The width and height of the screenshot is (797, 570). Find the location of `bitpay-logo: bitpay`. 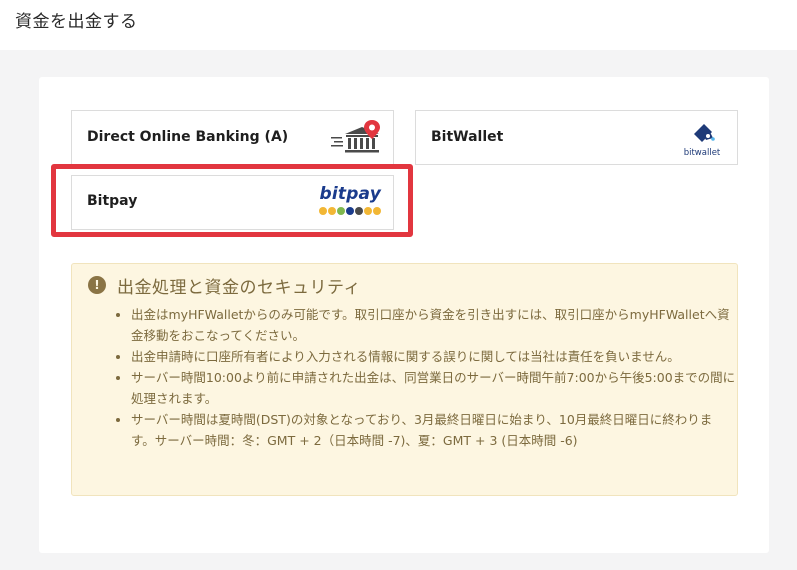

bitpay-logo: bitpay is located at coordinates (350, 203).